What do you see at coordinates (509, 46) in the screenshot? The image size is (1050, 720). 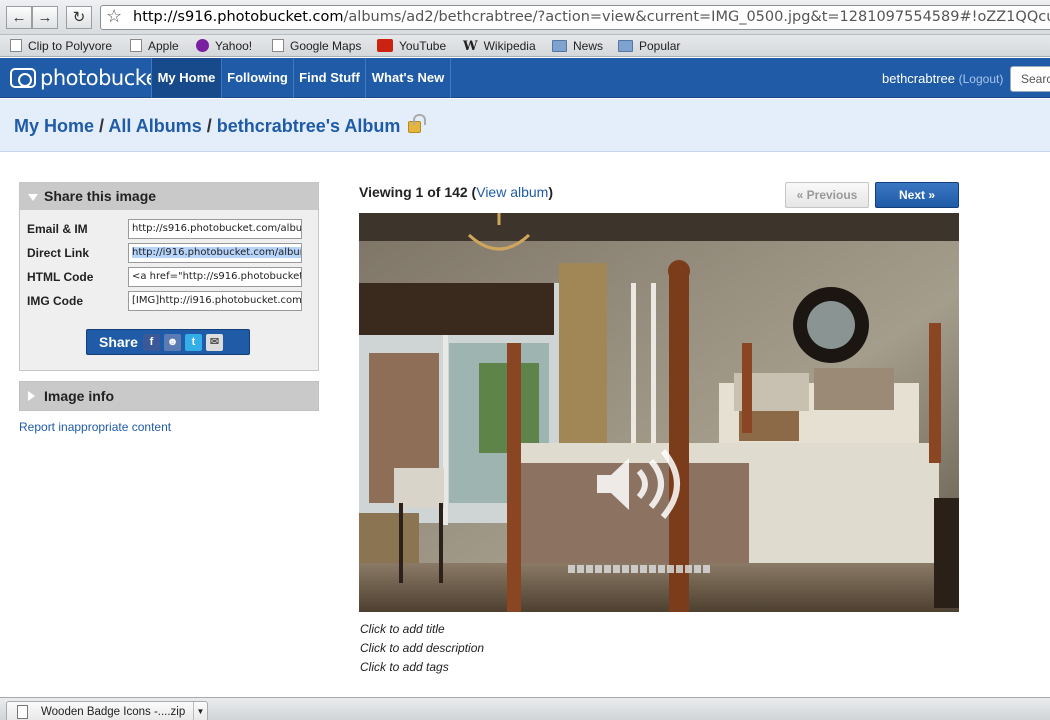 I see `bookmark-label: Wikipedia` at bounding box center [509, 46].